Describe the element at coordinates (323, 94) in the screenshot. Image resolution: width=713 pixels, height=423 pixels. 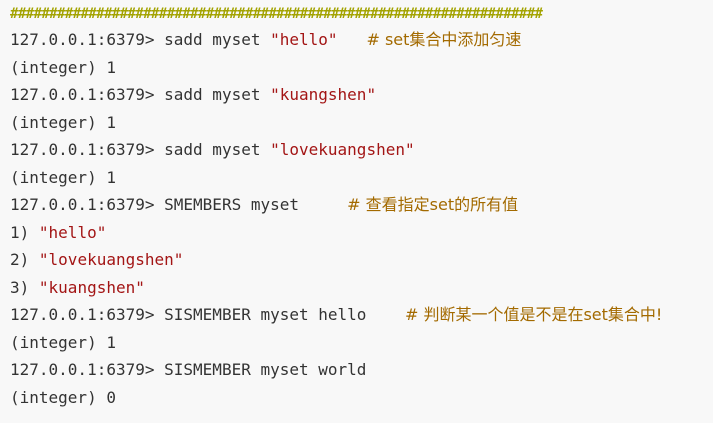
I see `command-arg: "kuangshen"` at that location.